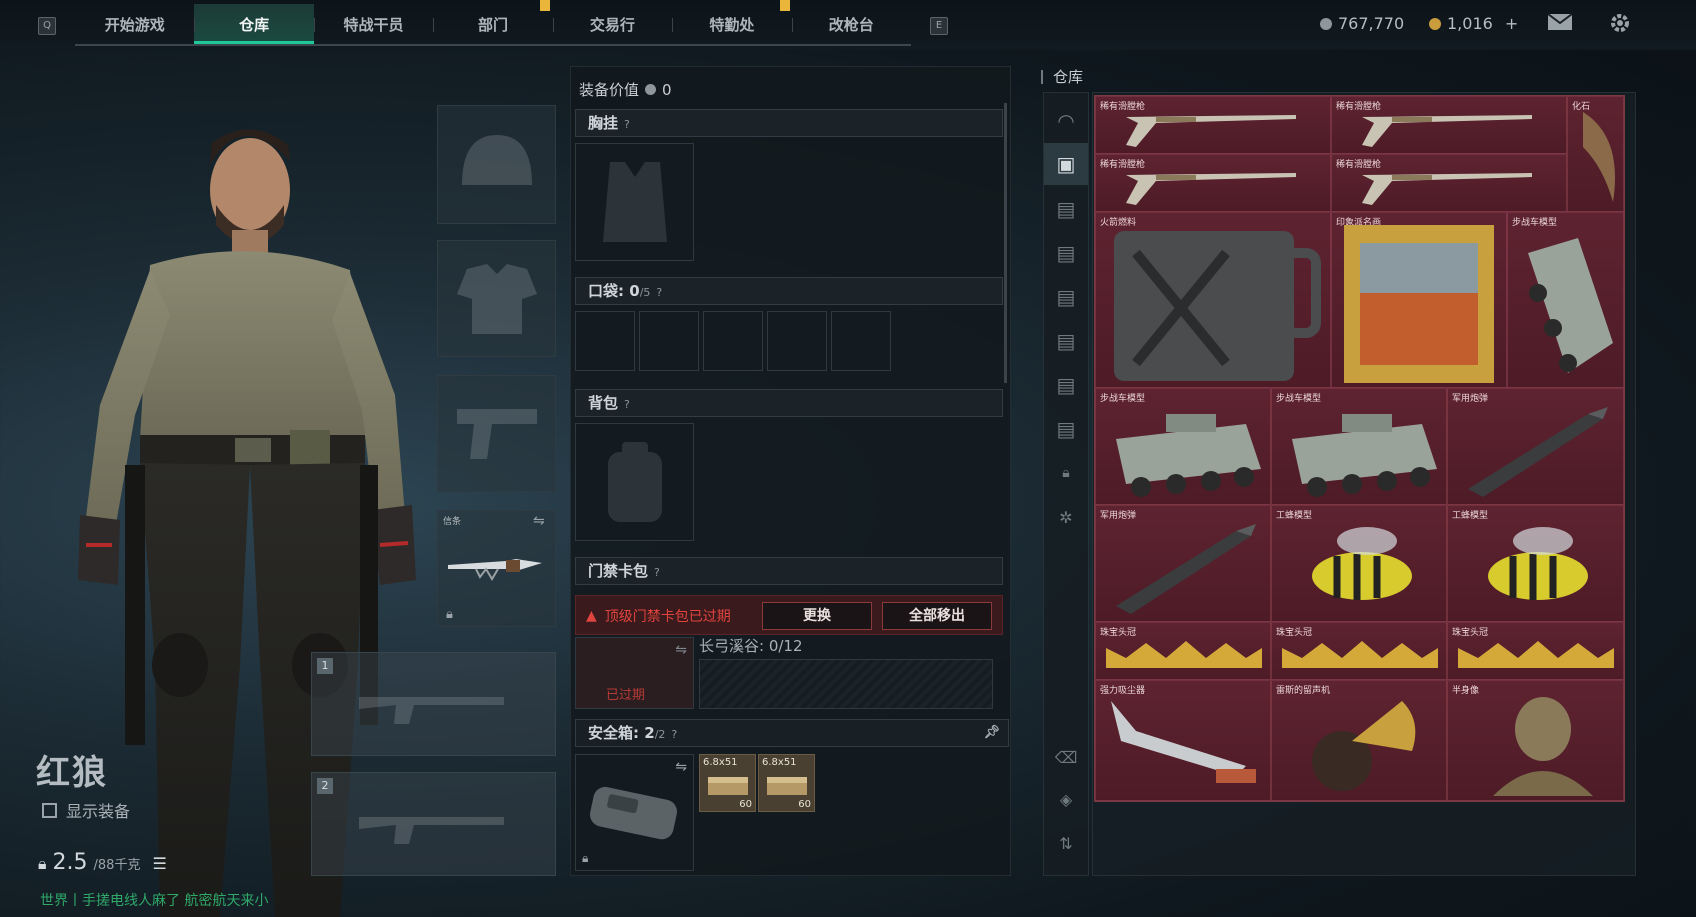  Describe the element at coordinates (492, 24) in the screenshot. I see `tab-department: 部门` at that location.